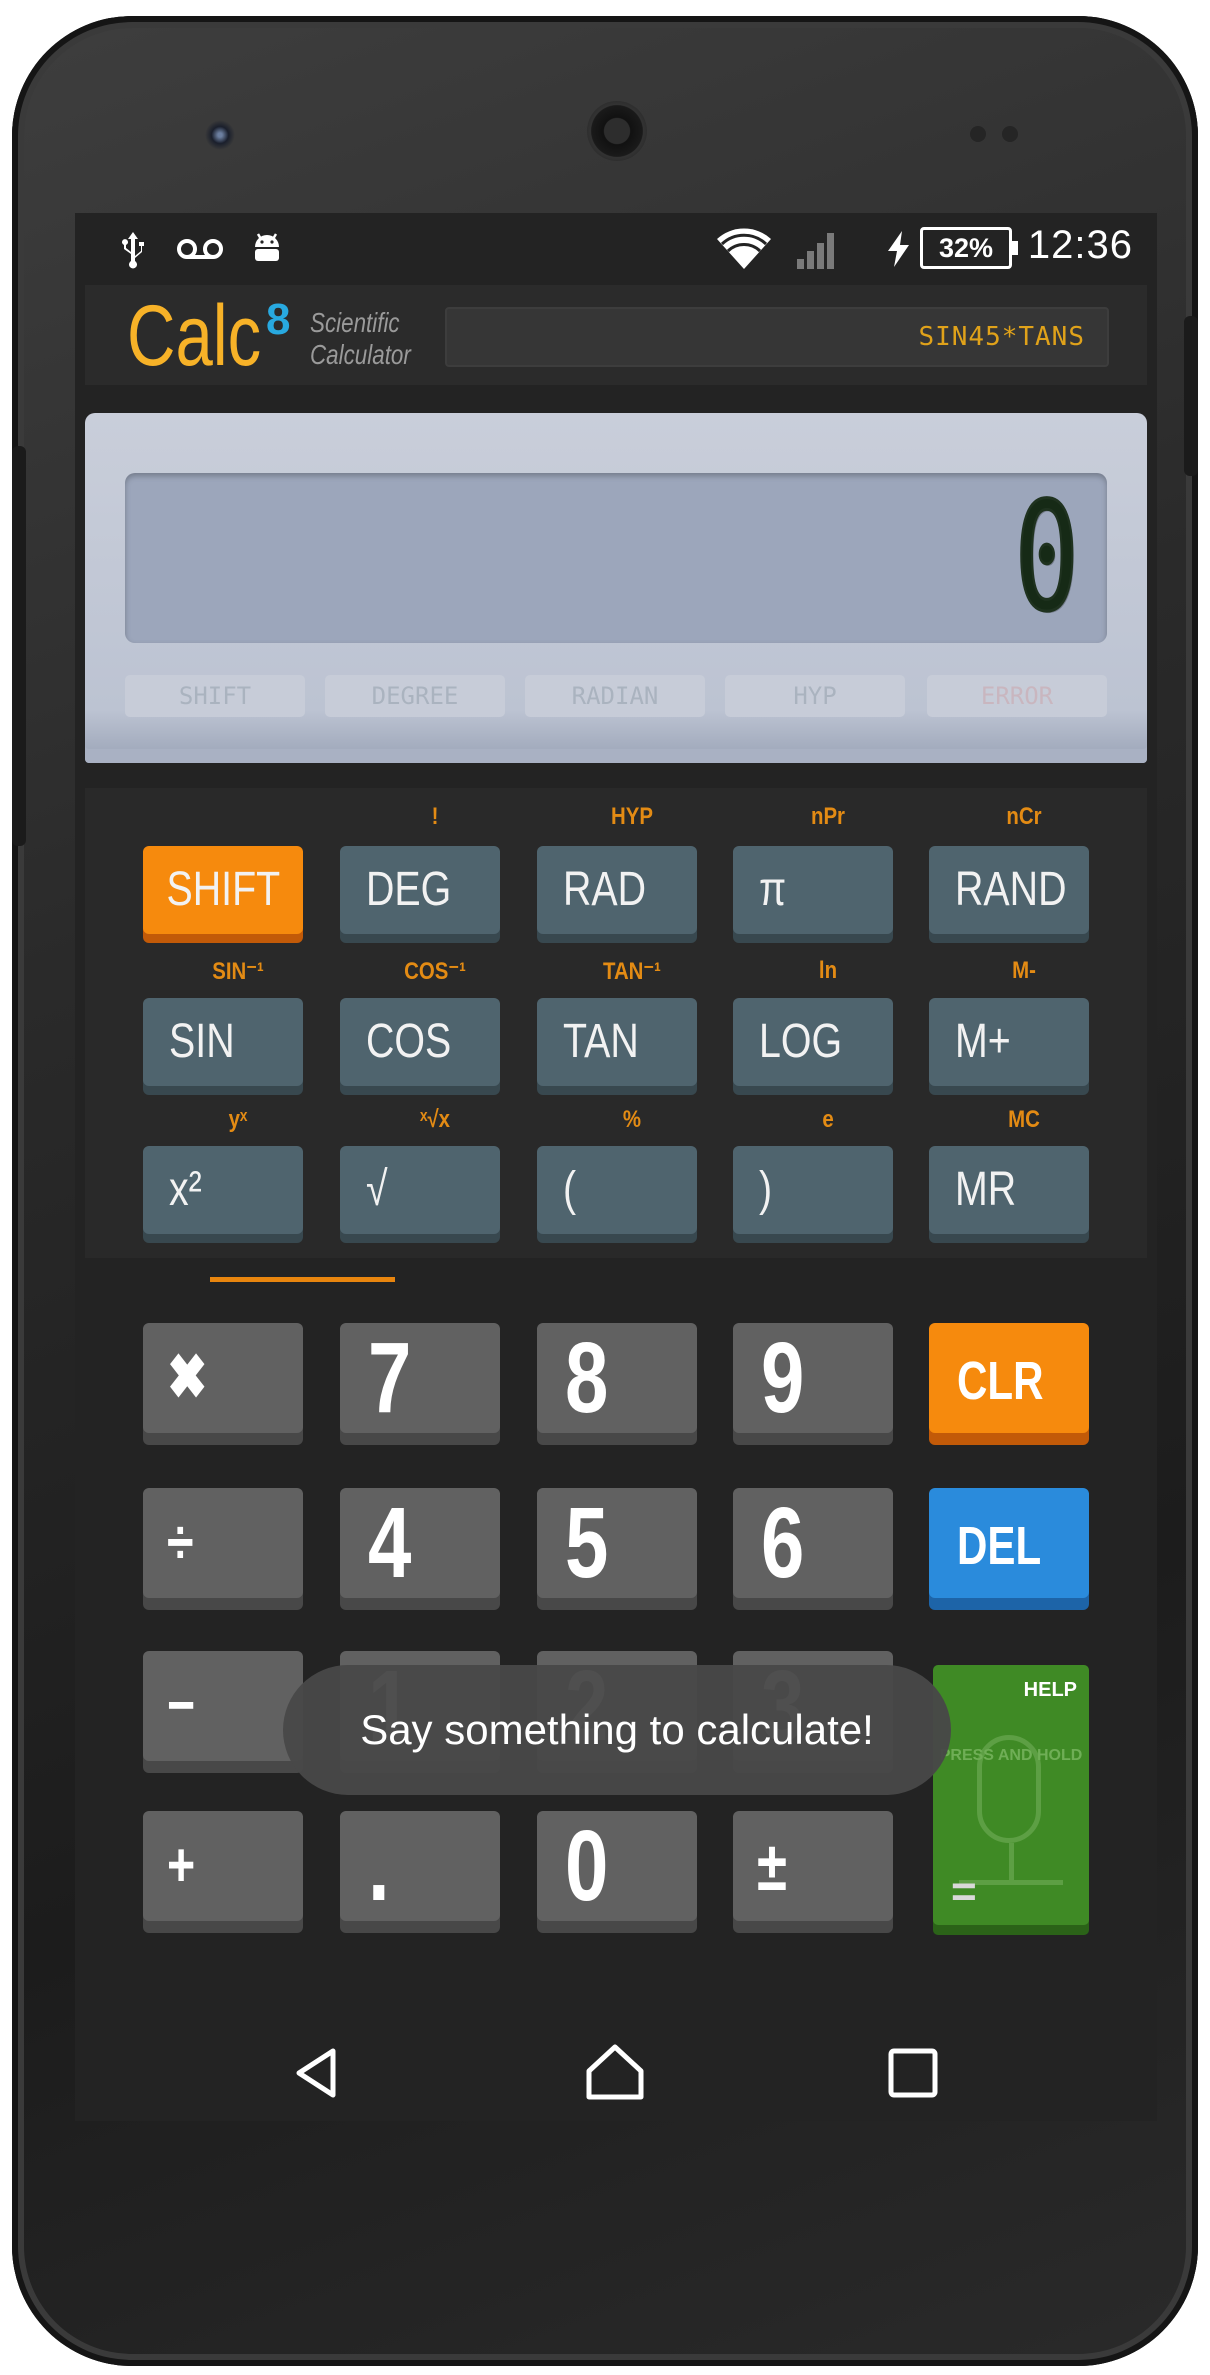 The height and width of the screenshot is (2375, 1210). I want to click on equals-label: =, so click(964, 1891).